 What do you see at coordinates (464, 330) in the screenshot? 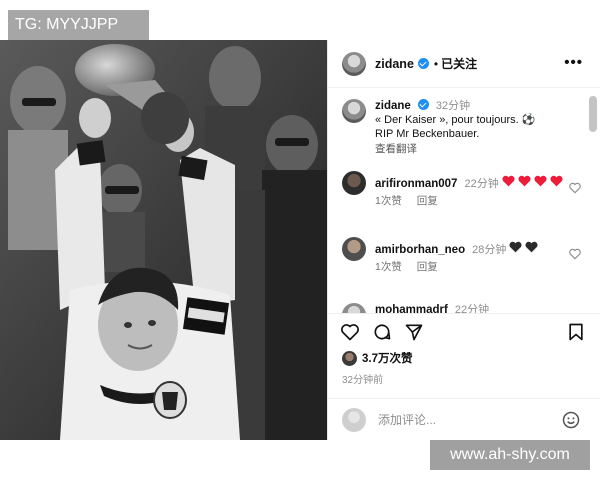
I see `post-action-bar` at bounding box center [464, 330].